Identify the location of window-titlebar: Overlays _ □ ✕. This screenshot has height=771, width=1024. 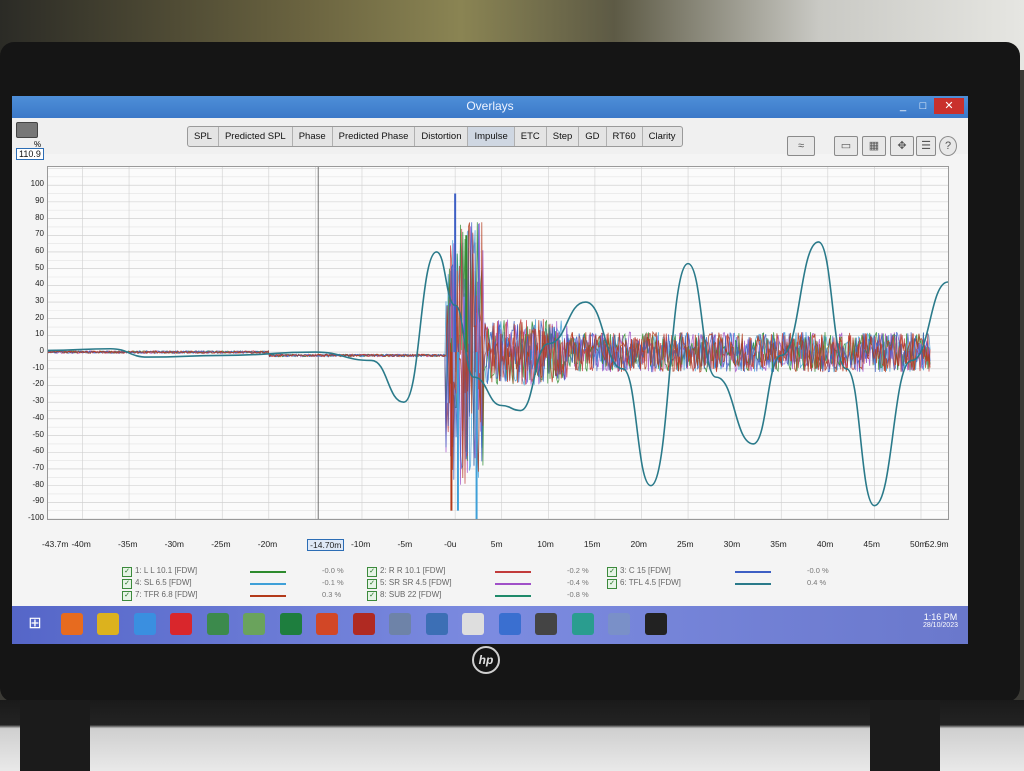
(490, 107).